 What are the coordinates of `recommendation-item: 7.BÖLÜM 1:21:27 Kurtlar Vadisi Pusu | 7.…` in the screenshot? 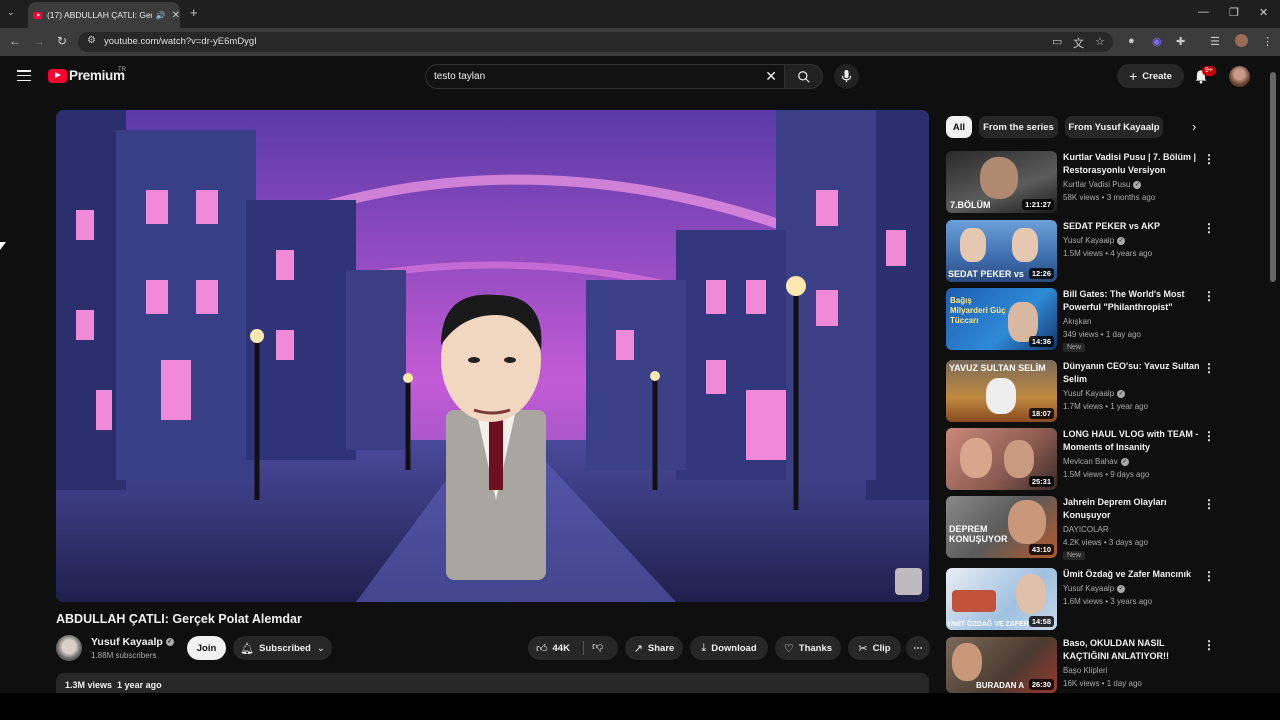 It's located at (1111, 183).